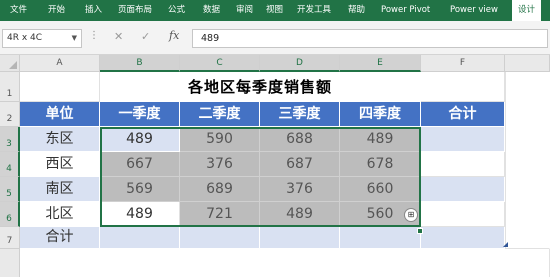 The height and width of the screenshot is (277, 550). I want to click on row-header-6: 6, so click(10, 214).